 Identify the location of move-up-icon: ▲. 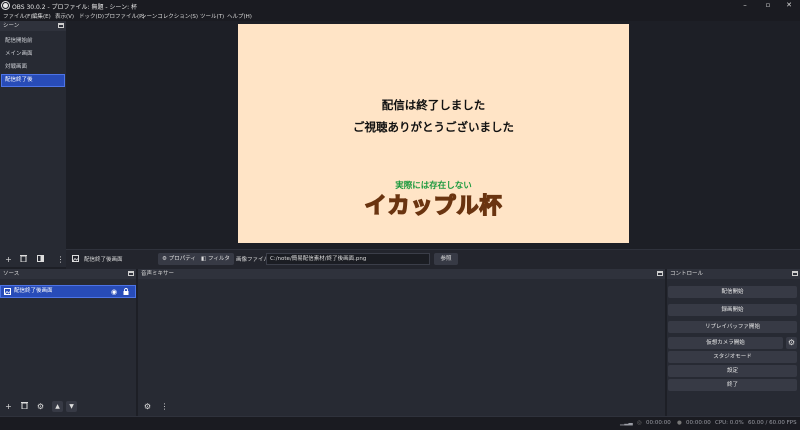
(57, 406).